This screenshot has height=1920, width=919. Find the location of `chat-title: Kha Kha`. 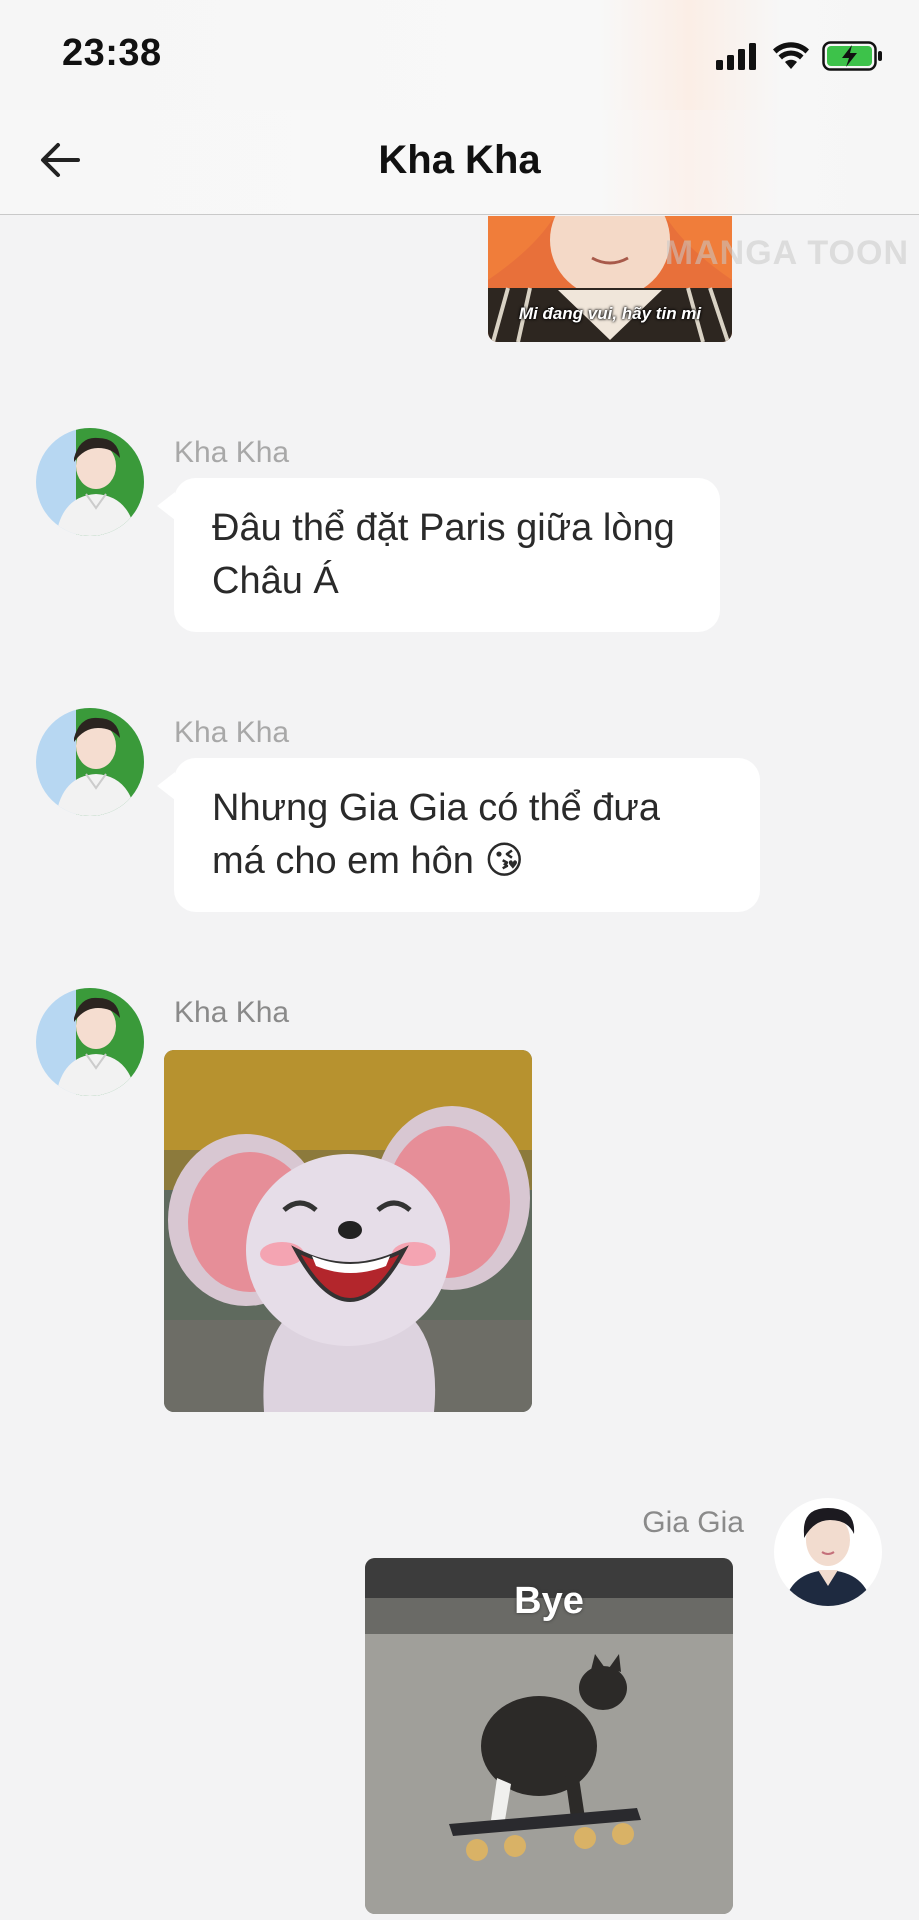

chat-title: Kha Kha is located at coordinates (459, 160).